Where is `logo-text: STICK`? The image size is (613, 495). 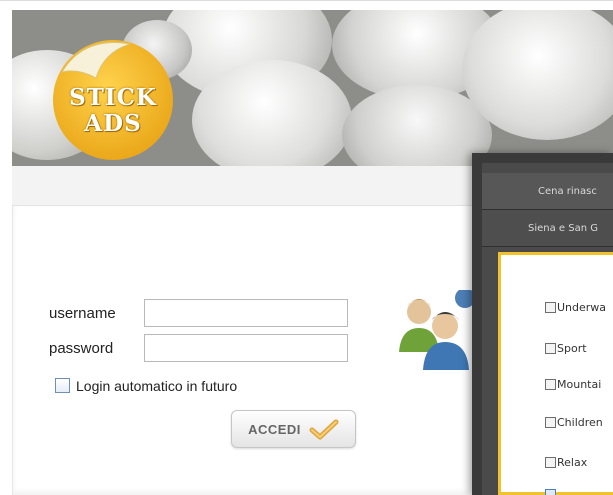 logo-text: STICK is located at coordinates (113, 97).